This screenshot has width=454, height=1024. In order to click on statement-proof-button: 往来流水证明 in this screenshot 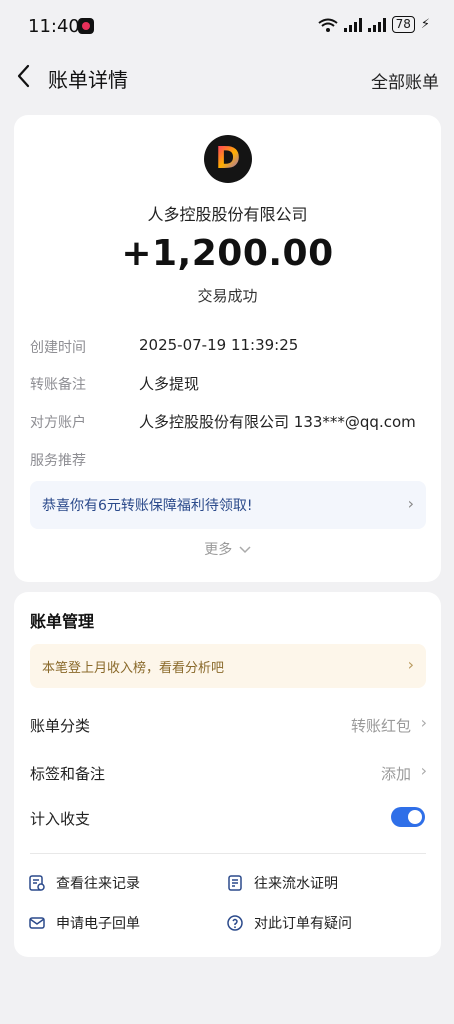, I will do `click(282, 883)`.